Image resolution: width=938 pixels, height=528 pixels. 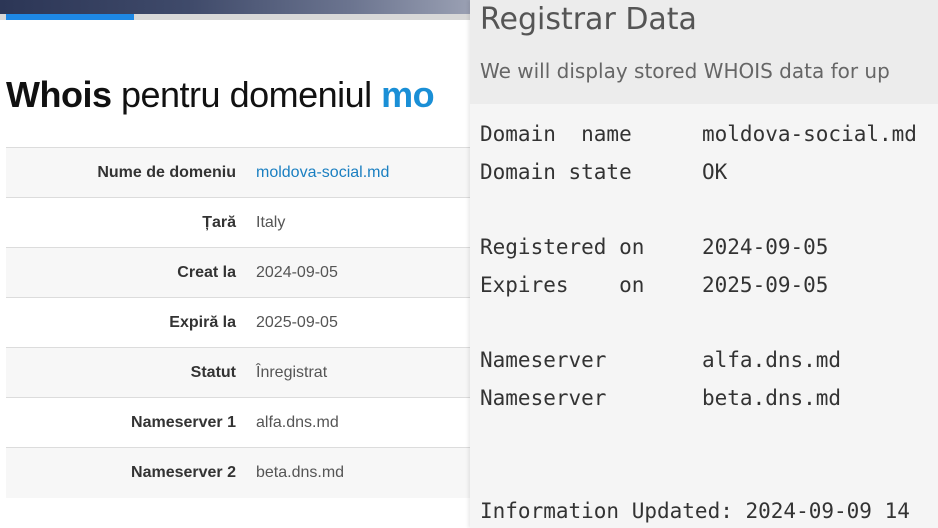 I want to click on raw-line-expires: Expires on 2025-09-05, so click(x=654, y=285).